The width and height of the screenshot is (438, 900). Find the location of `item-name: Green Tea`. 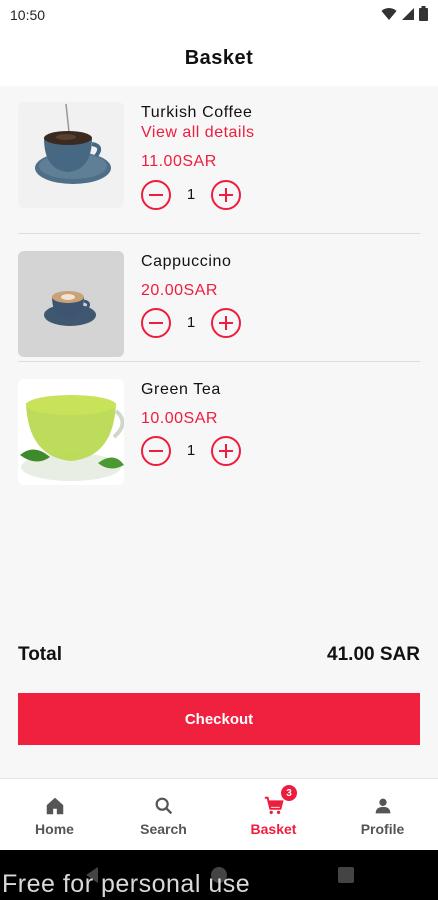

item-name: Green Tea is located at coordinates (181, 389).